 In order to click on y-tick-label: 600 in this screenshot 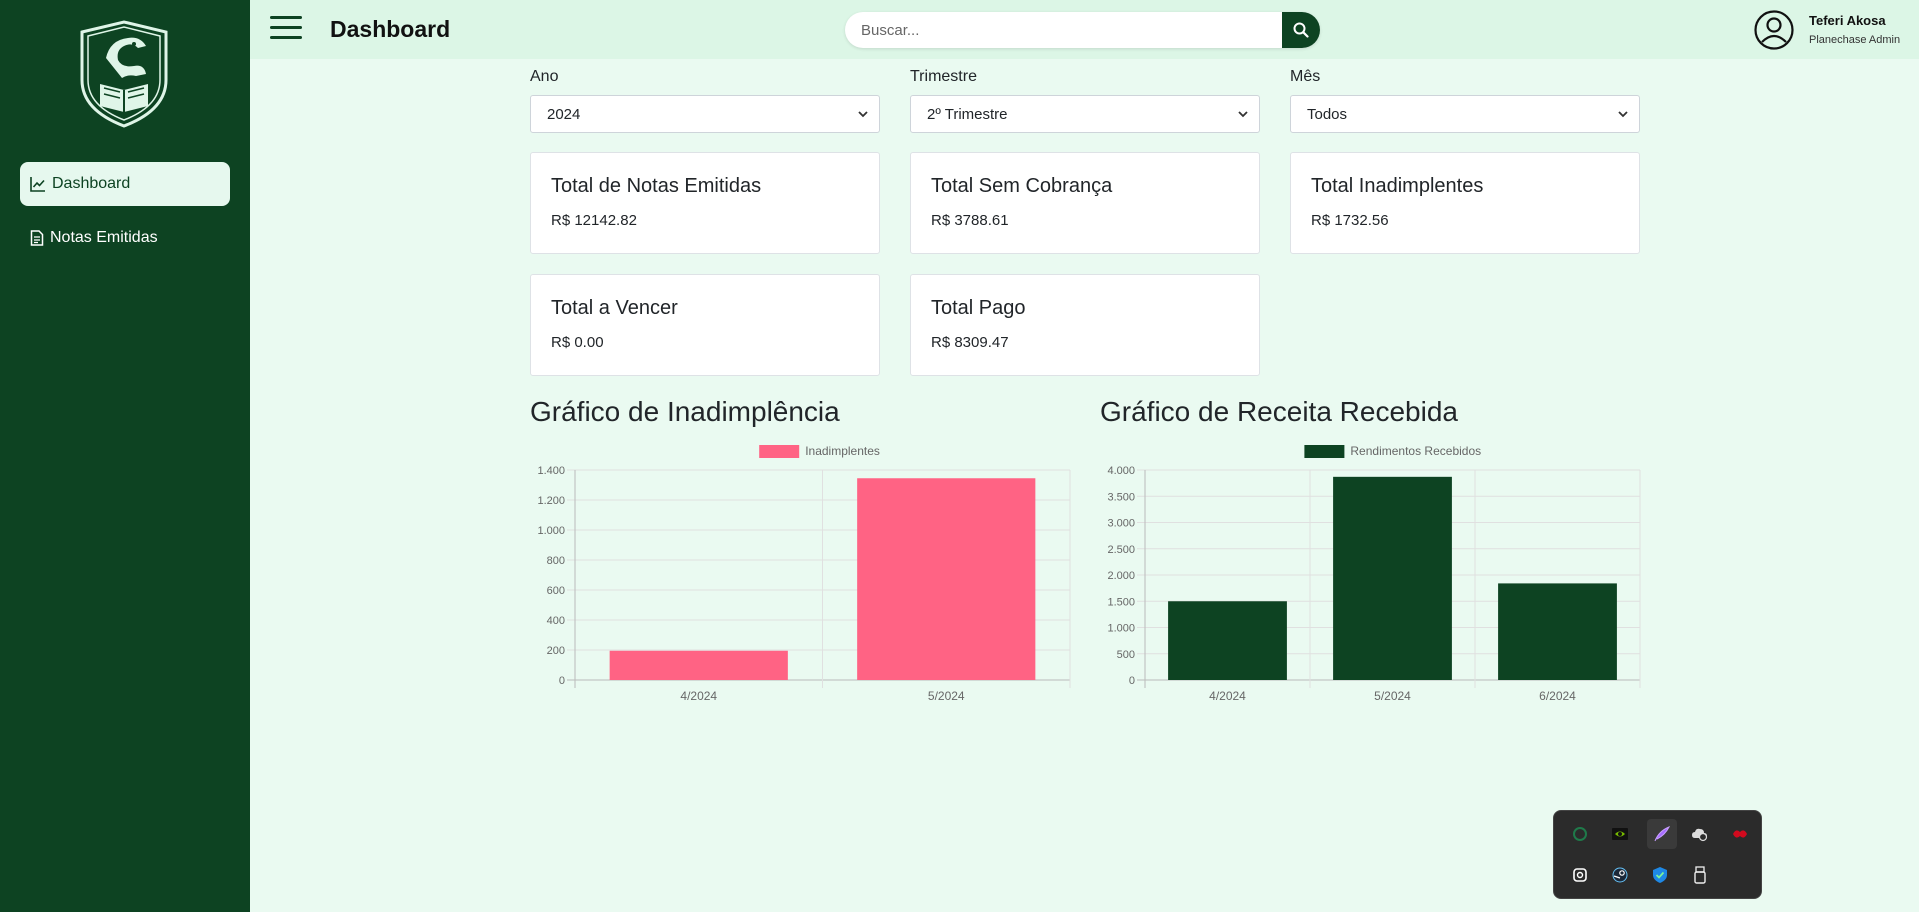, I will do `click(556, 591)`.